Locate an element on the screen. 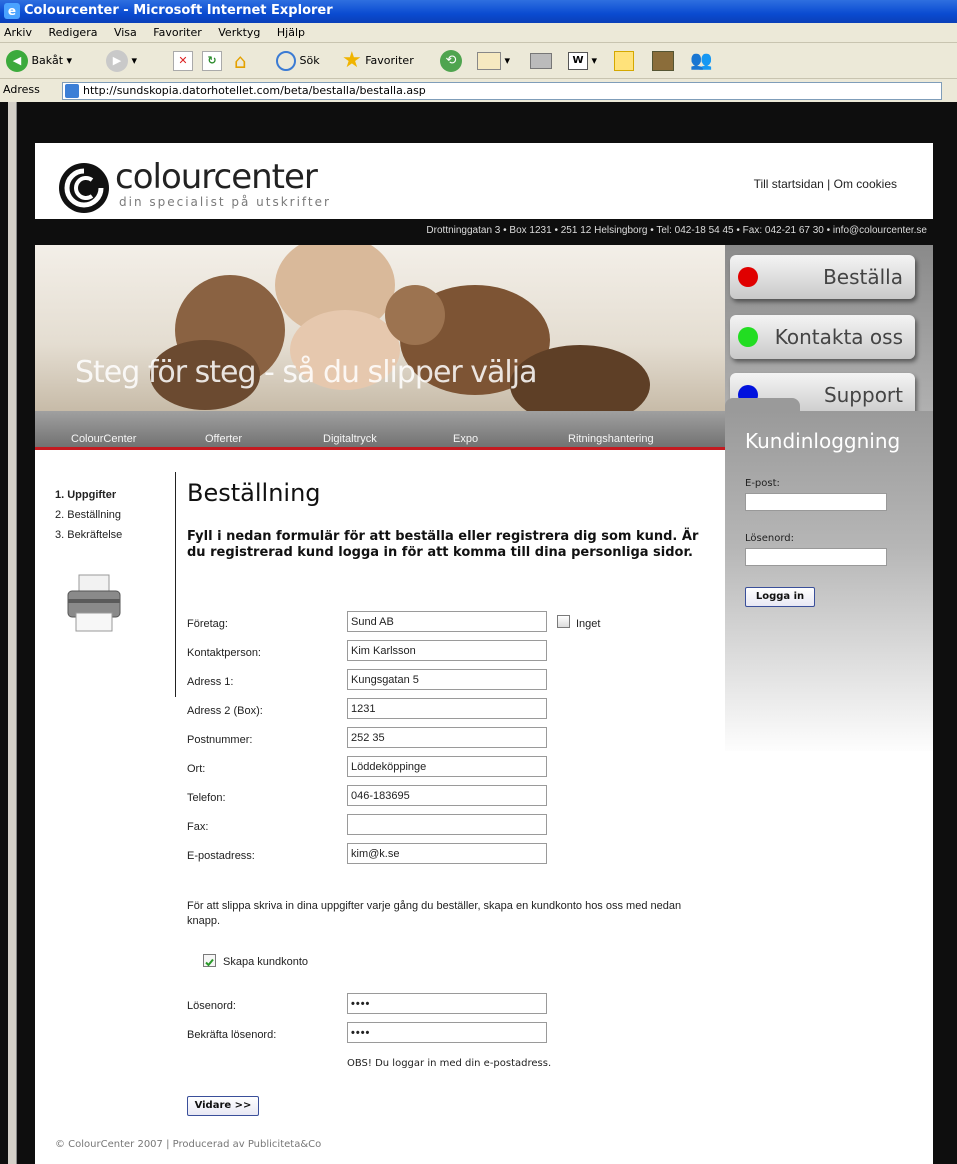 The image size is (957, 1164). mail-button: ▾ is located at coordinates (493, 61).